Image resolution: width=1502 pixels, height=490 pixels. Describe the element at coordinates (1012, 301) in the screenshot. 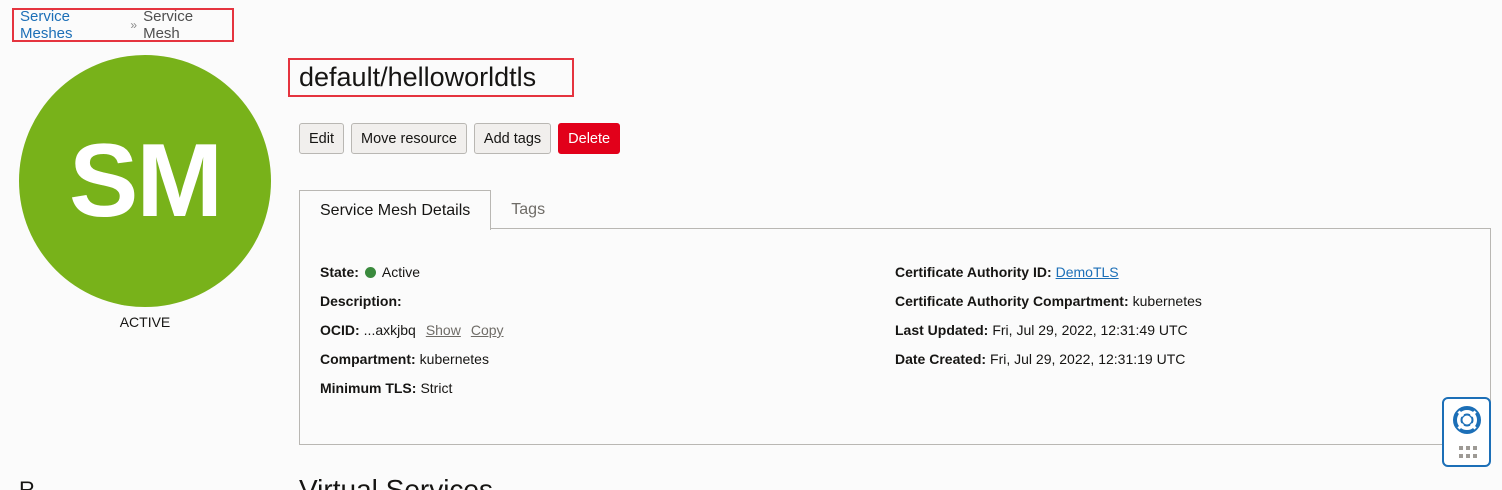

I see `ca-compartment-label: Certificate Authority Compartment:` at that location.